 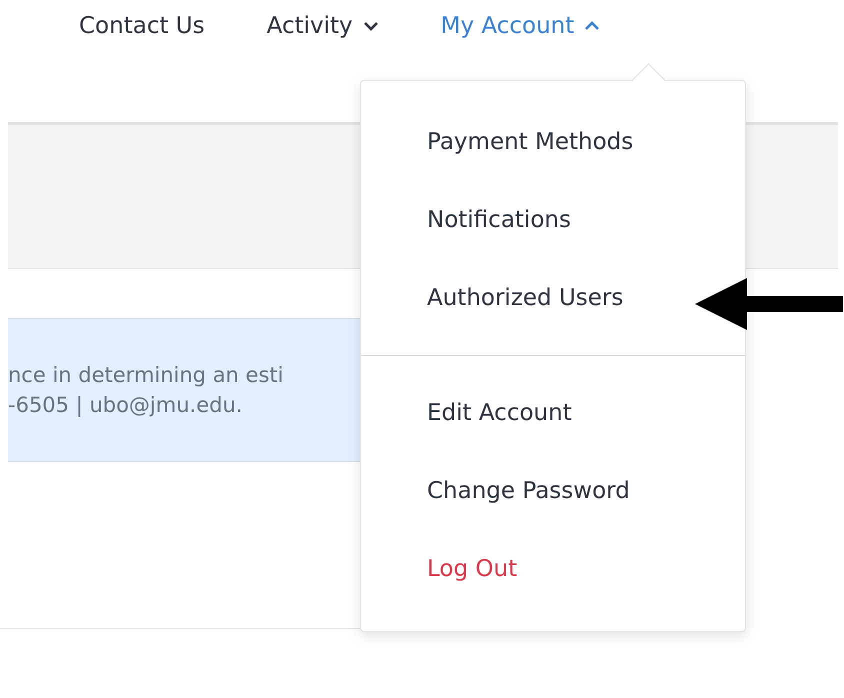 I want to click on notice-text: nce in determining an esti, so click(x=146, y=375).